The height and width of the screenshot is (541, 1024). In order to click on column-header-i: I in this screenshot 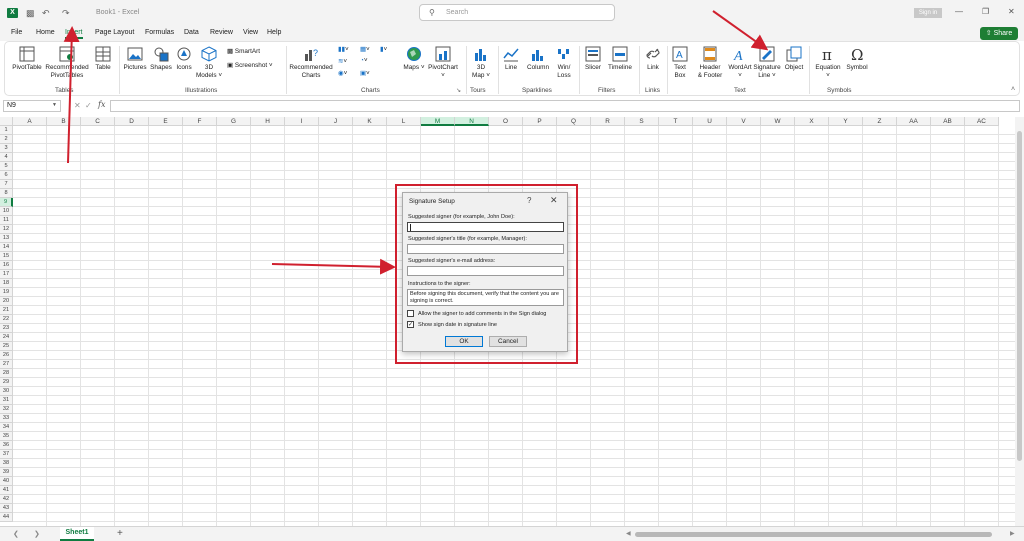, I will do `click(302, 121)`.